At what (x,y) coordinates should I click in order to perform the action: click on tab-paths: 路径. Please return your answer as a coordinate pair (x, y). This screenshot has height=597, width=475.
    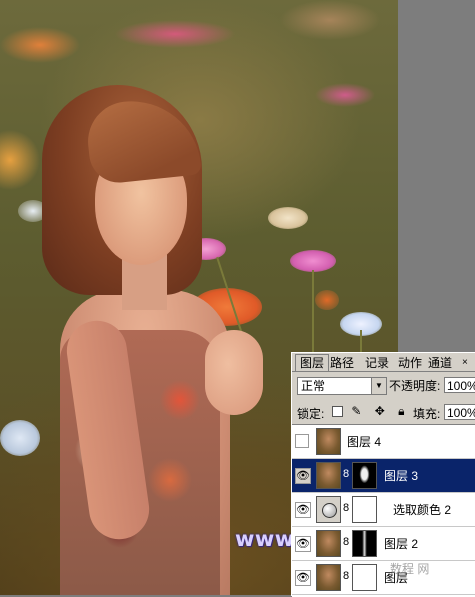
    Looking at the image, I should click on (342, 363).